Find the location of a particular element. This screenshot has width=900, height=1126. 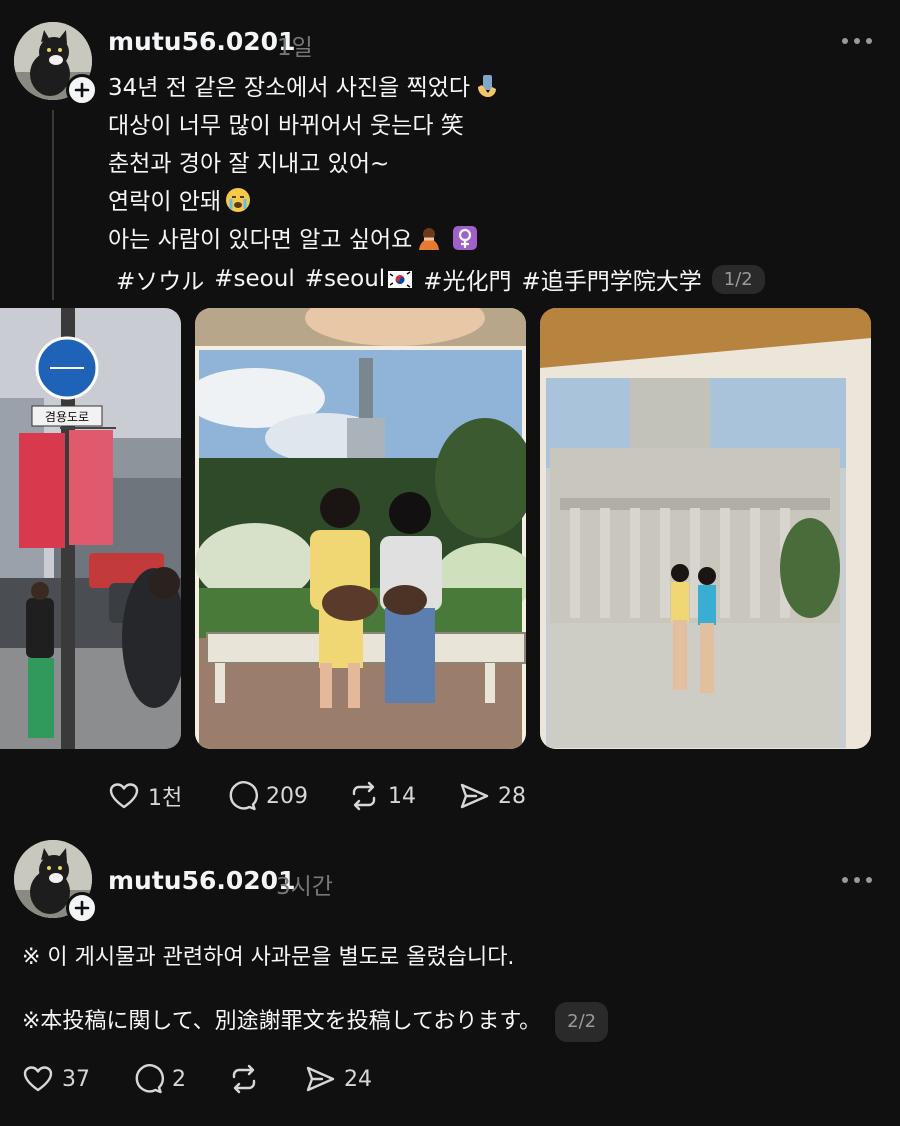

post-time: 3시간 is located at coordinates (304, 884).